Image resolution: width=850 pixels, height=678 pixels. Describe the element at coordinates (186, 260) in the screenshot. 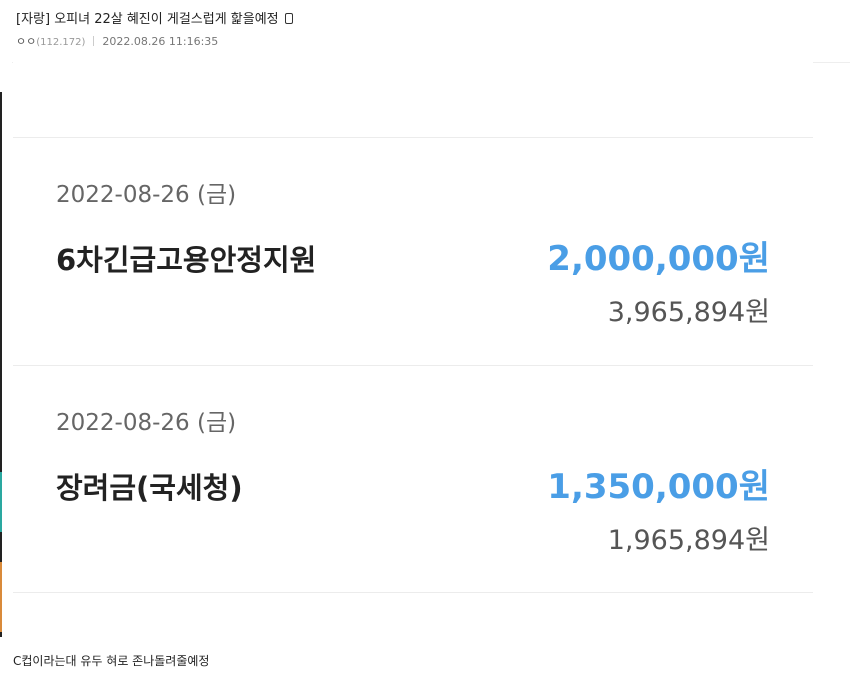

I see `transaction-name: 6차긴급고용안정지원` at that location.